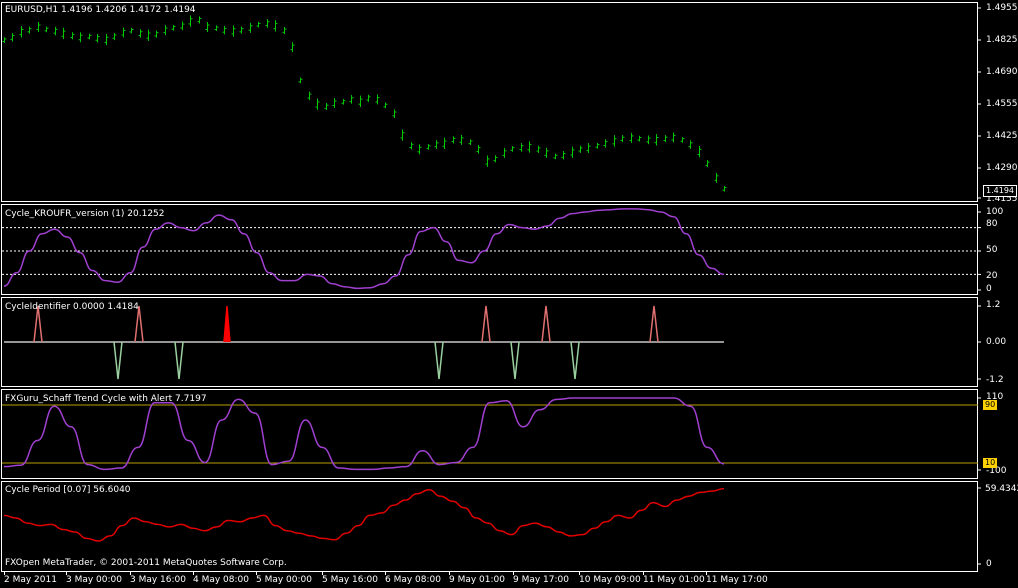 The width and height of the screenshot is (1018, 588). What do you see at coordinates (992, 276) in the screenshot?
I see `kroufr-scale-label: 20` at bounding box center [992, 276].